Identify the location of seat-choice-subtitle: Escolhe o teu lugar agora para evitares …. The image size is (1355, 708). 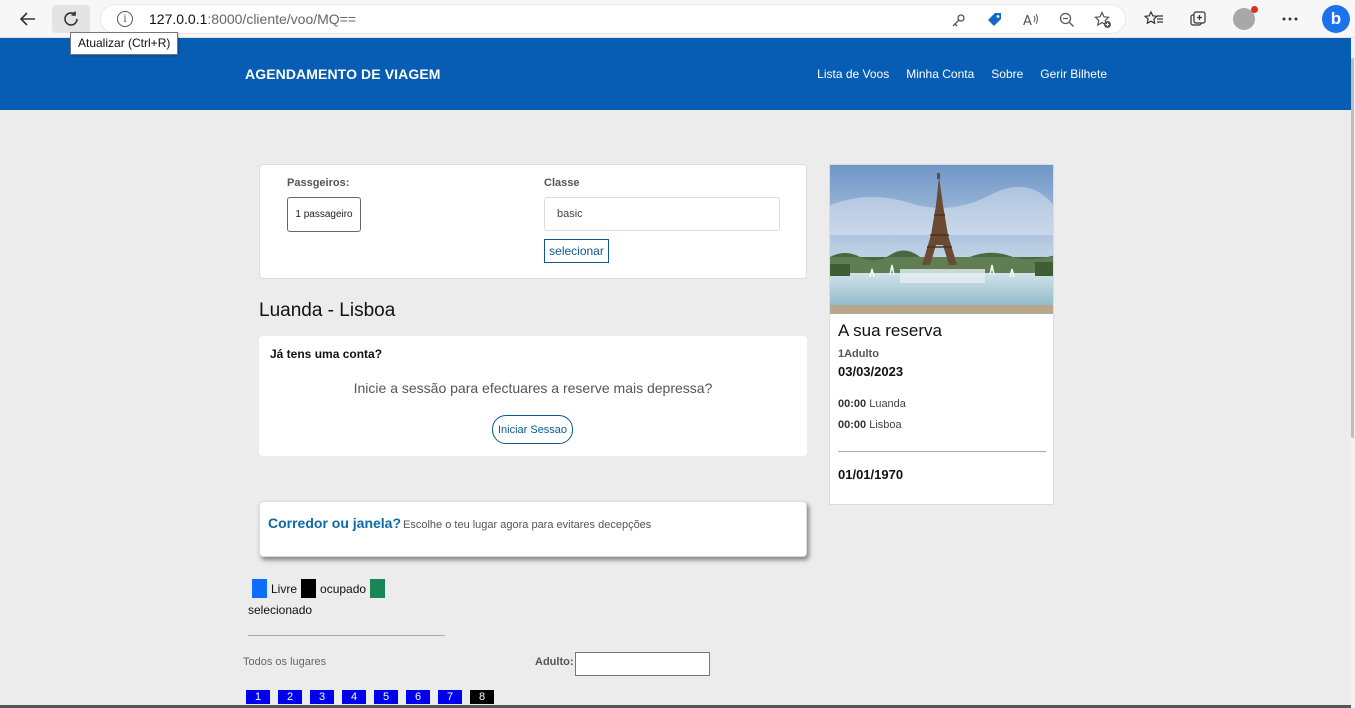
(527, 525).